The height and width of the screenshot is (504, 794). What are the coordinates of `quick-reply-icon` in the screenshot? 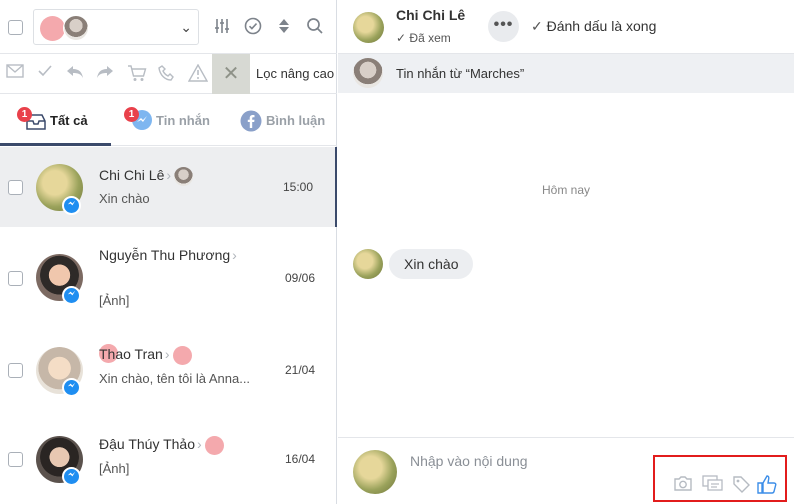 It's located at (712, 486).